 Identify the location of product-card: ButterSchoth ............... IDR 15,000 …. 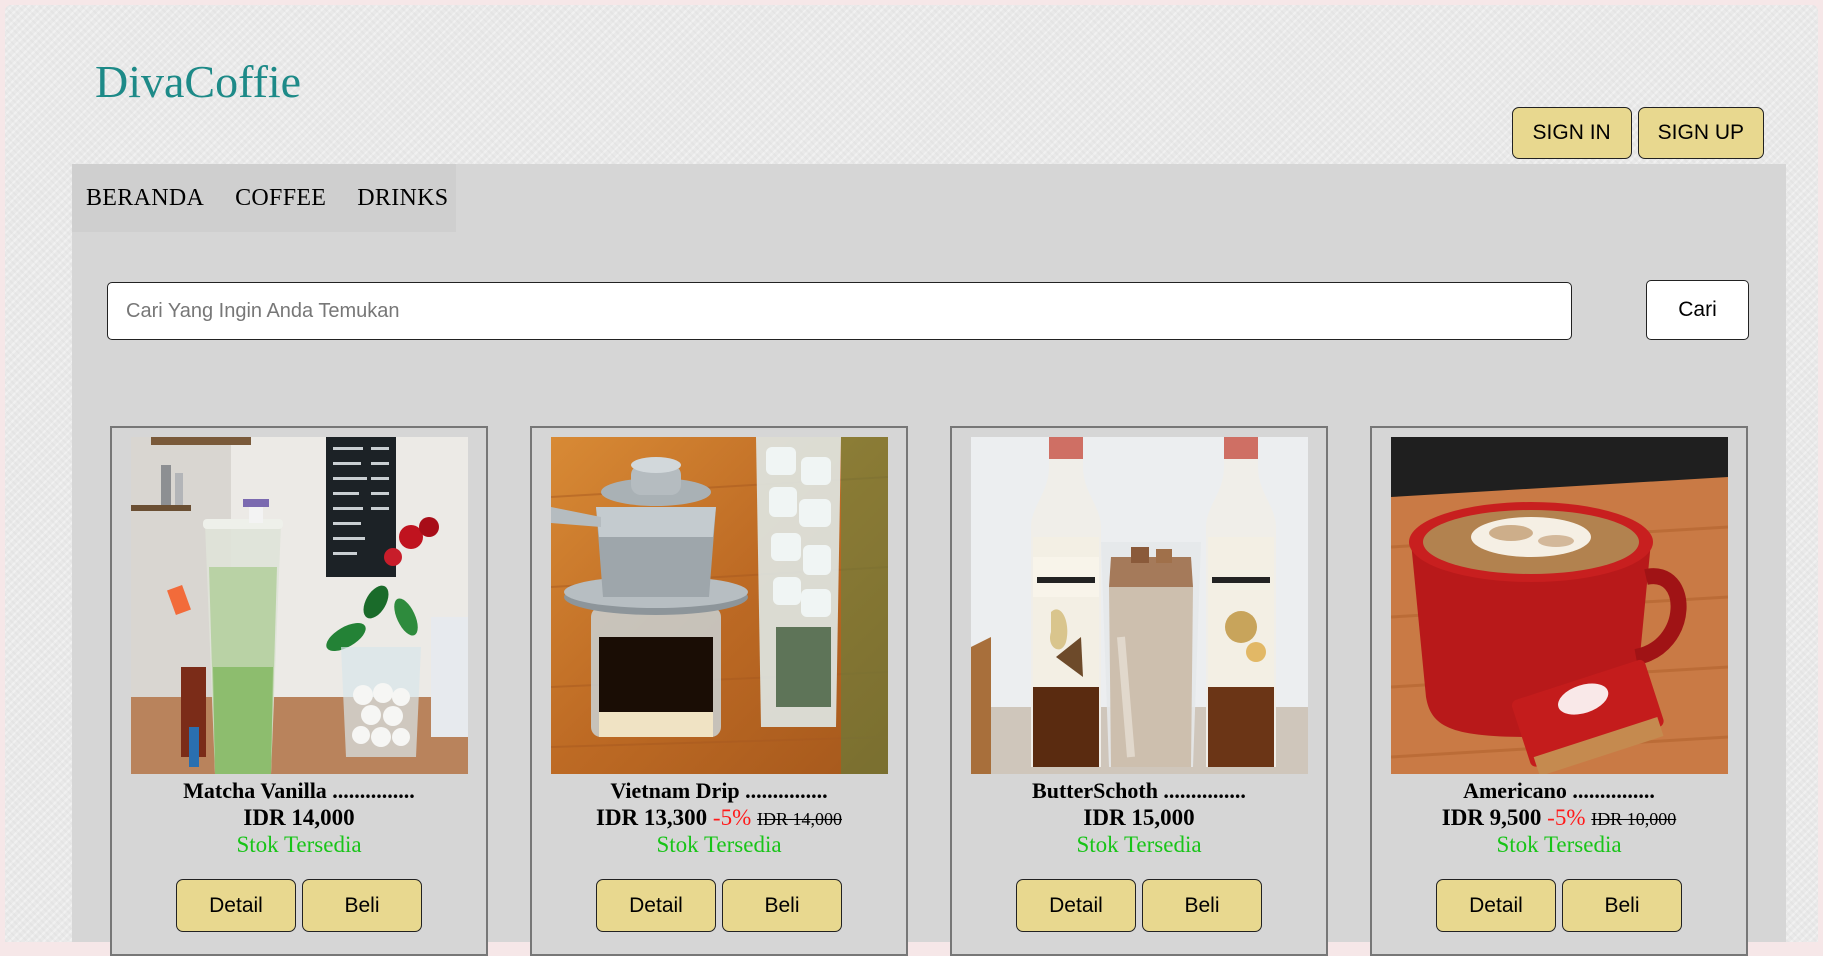
(1139, 691).